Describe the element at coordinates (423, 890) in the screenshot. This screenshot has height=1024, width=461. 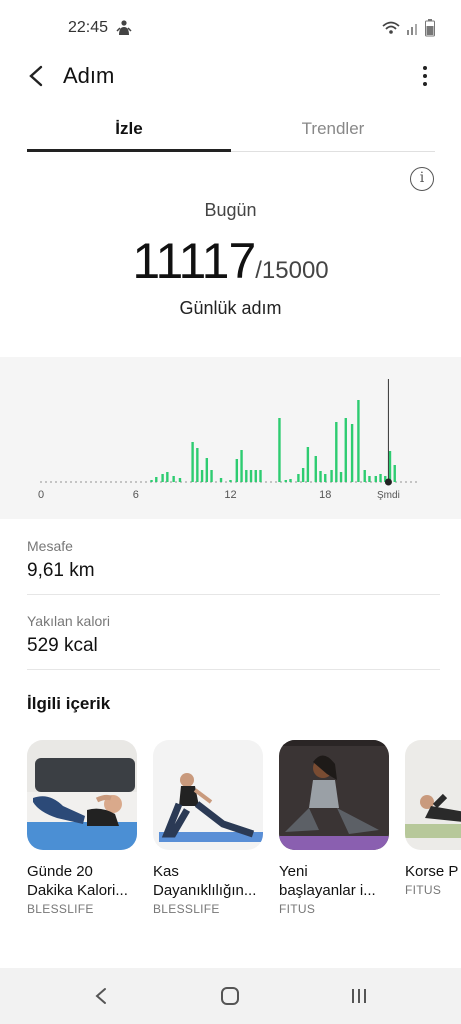
I see `content-card-provider: FITUS` at that location.